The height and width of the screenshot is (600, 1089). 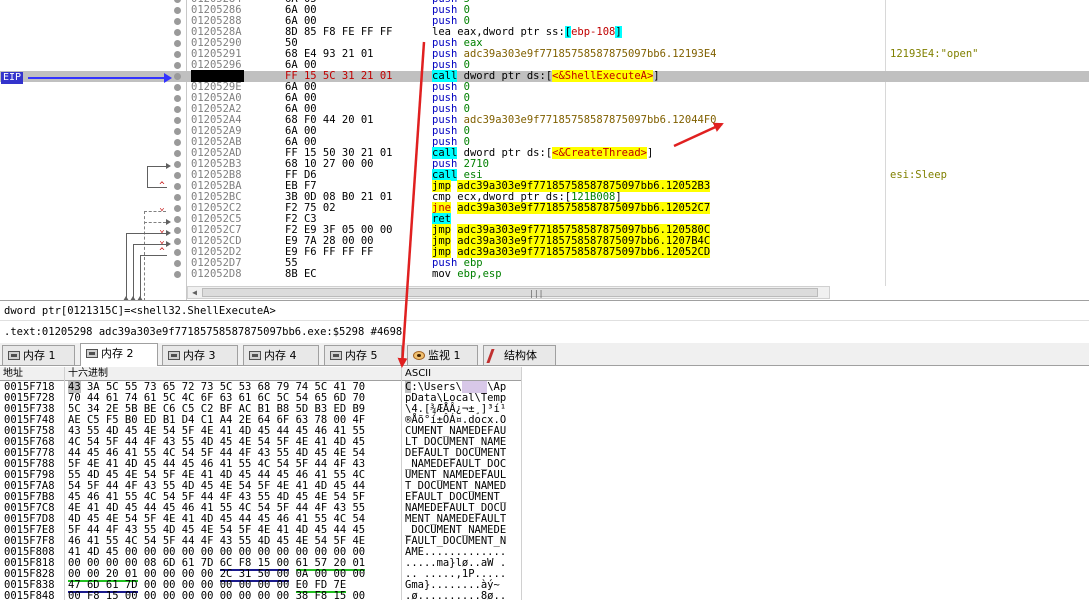 What do you see at coordinates (544, 274) in the screenshot?
I see `disasm-row: 012052D8 8B EC mov ebp,esp` at bounding box center [544, 274].